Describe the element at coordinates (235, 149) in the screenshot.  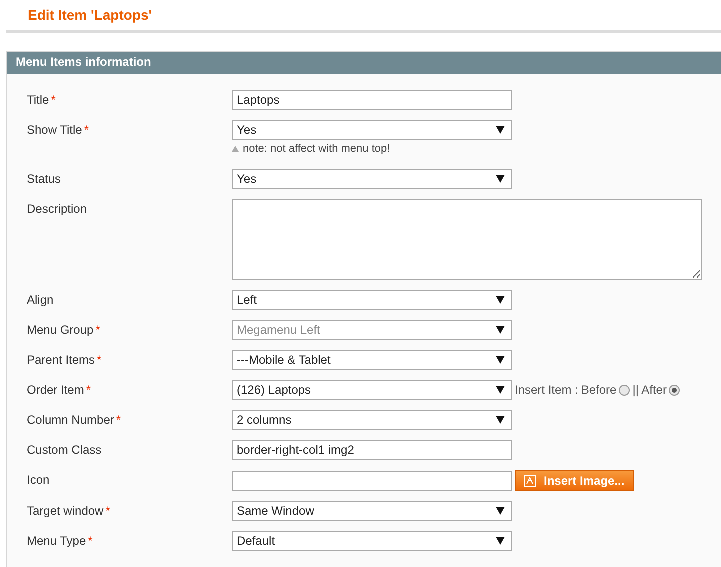
I see `triangle-icon` at that location.